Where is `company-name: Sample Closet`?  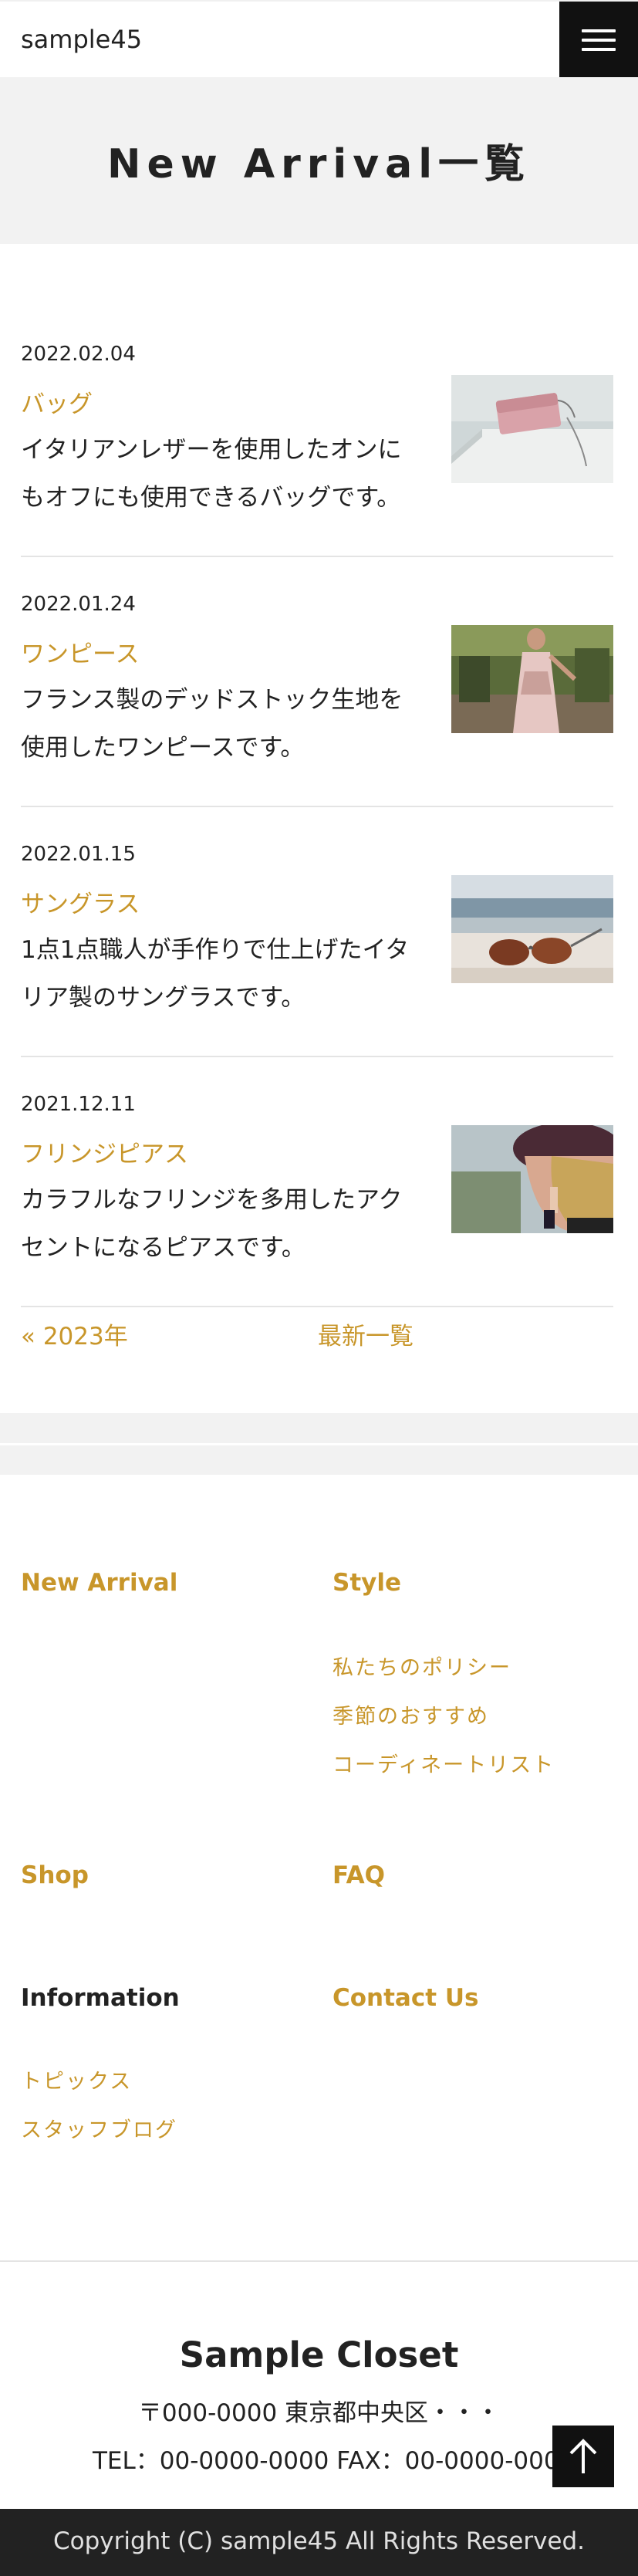
company-name: Sample Closet is located at coordinates (319, 2354).